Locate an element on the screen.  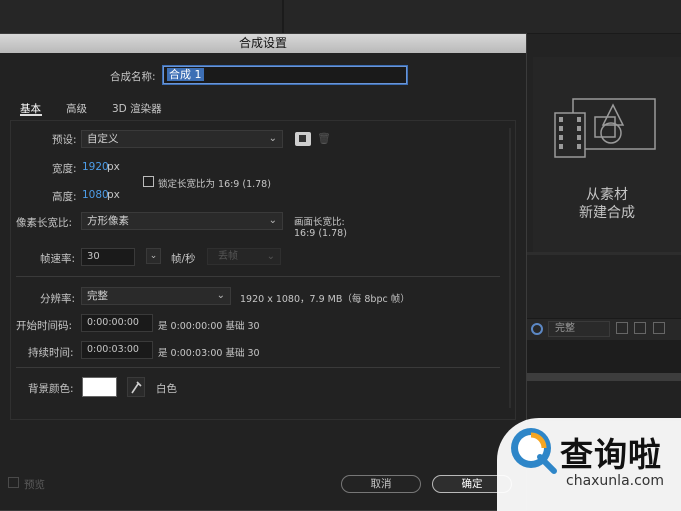
transparency-grid-icon is located at coordinates (640, 328).